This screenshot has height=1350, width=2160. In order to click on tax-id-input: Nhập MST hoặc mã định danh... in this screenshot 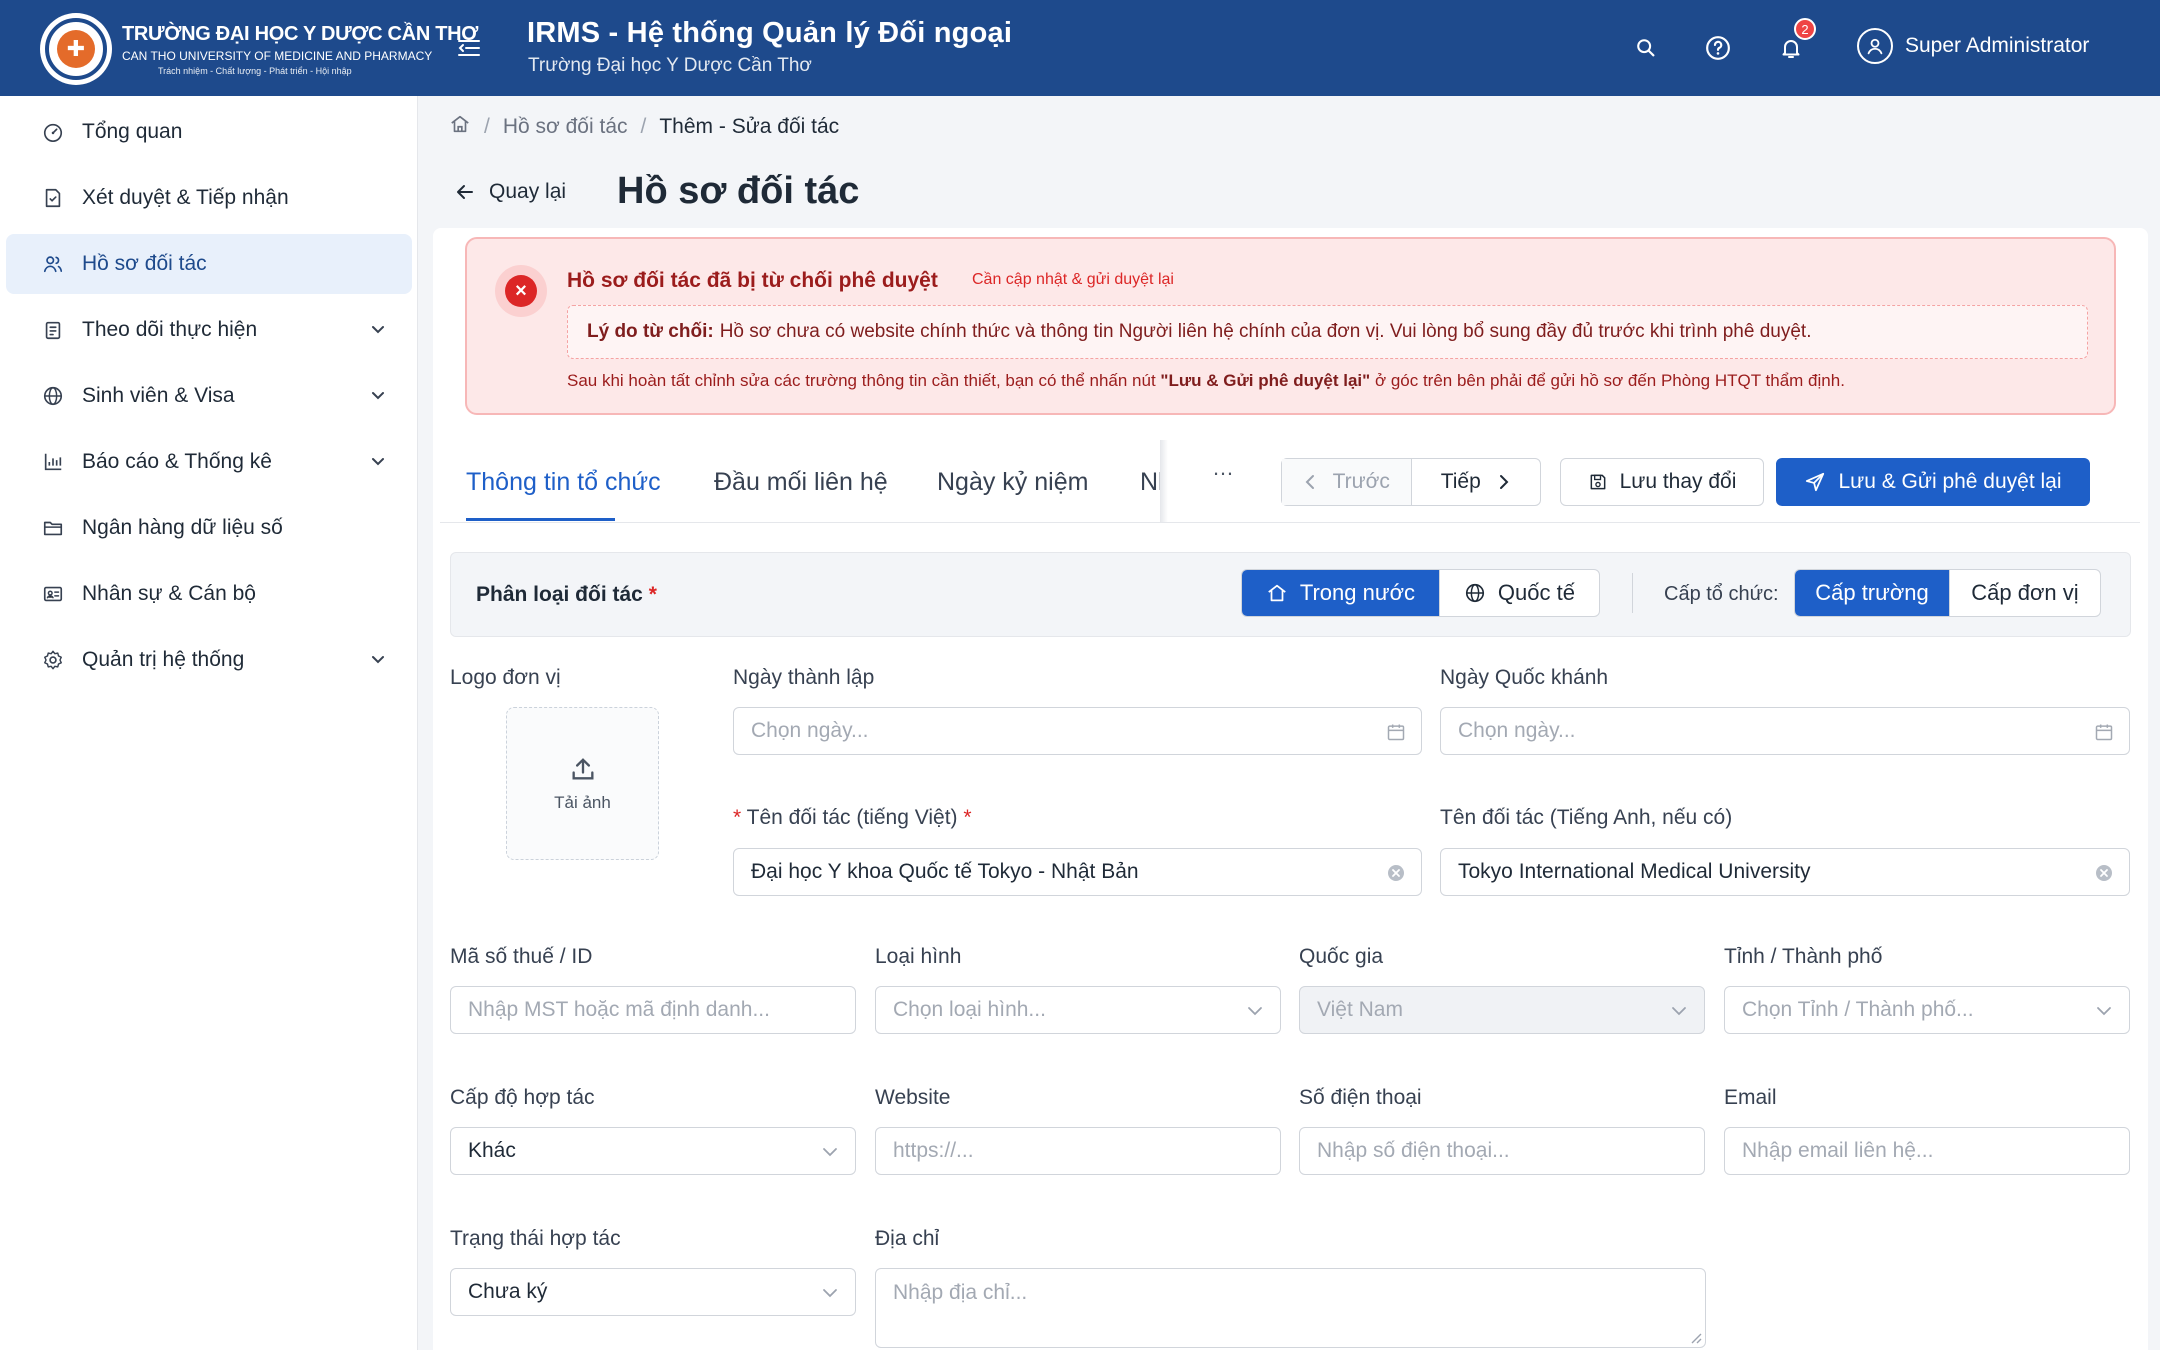, I will do `click(653, 1010)`.